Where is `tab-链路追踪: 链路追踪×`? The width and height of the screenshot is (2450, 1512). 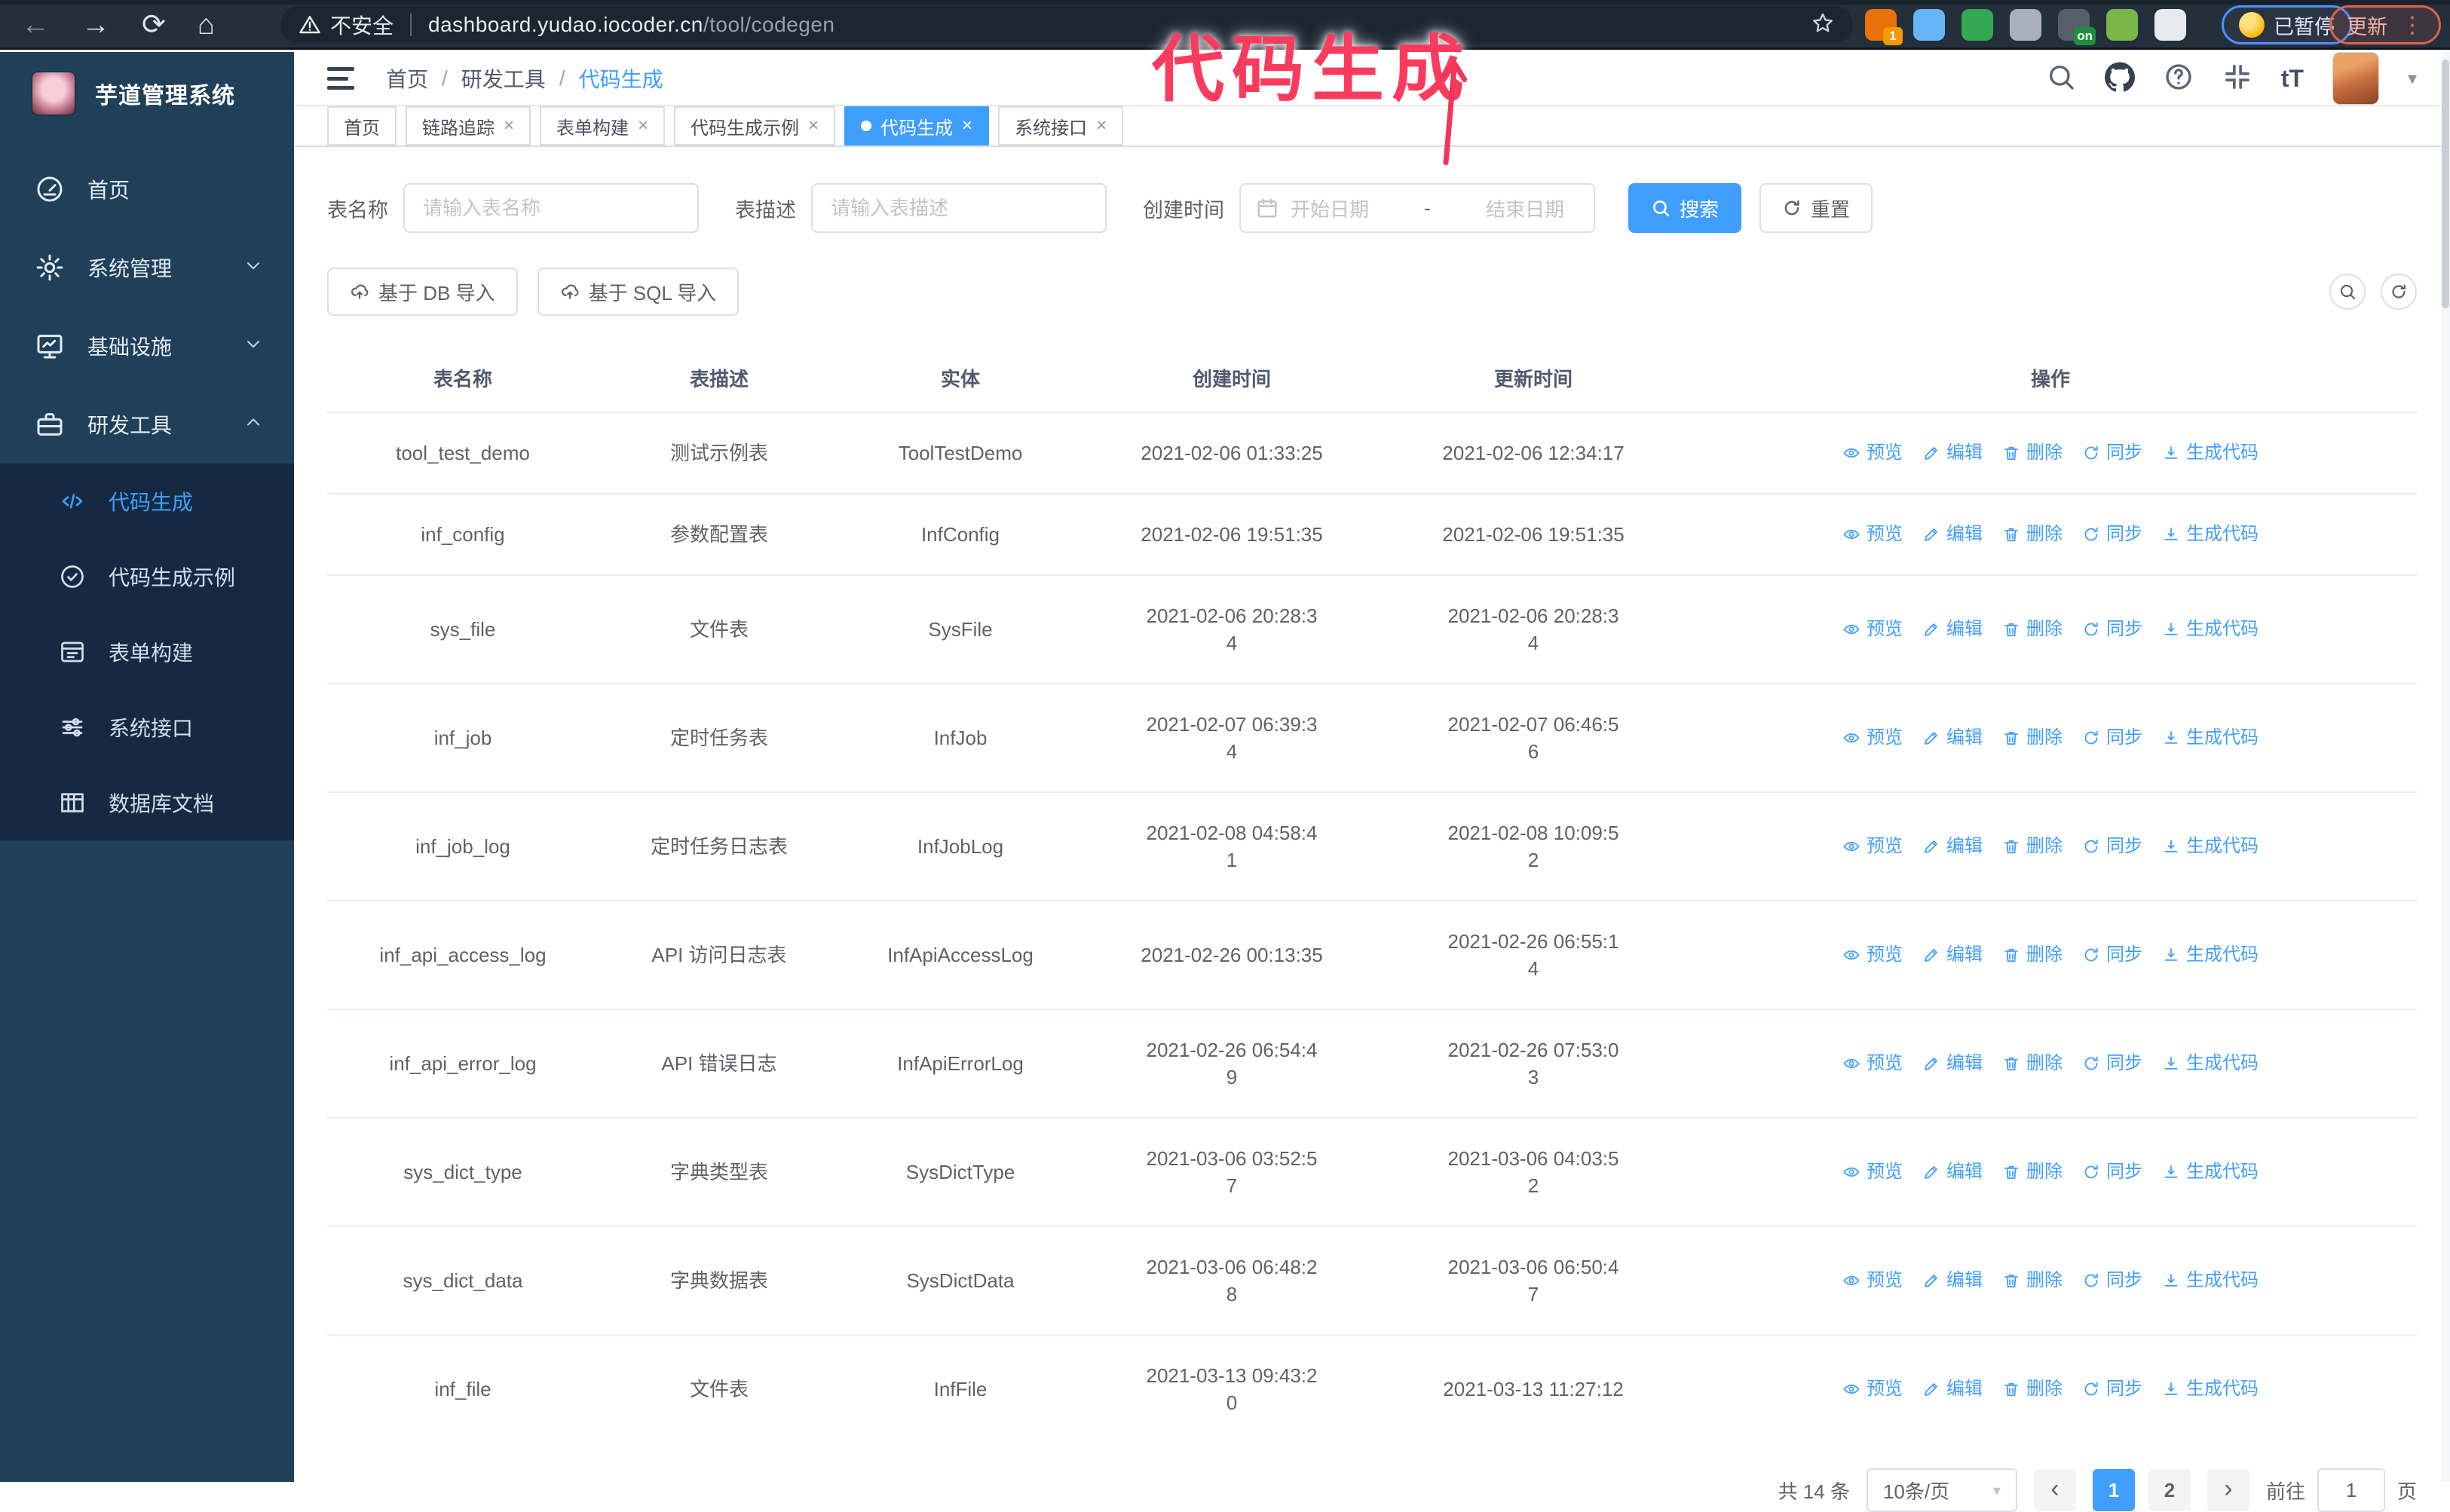
tab-链路追踪: 链路追踪× is located at coordinates (468, 126).